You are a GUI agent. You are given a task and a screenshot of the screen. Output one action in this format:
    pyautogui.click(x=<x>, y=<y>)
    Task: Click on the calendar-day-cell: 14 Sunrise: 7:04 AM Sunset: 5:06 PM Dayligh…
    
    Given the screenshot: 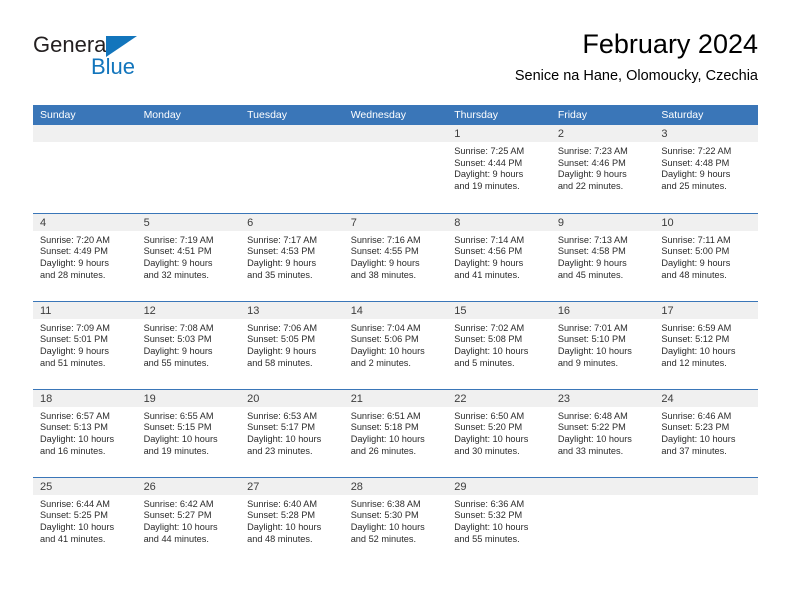 What is the action you would take?
    pyautogui.click(x=395, y=344)
    